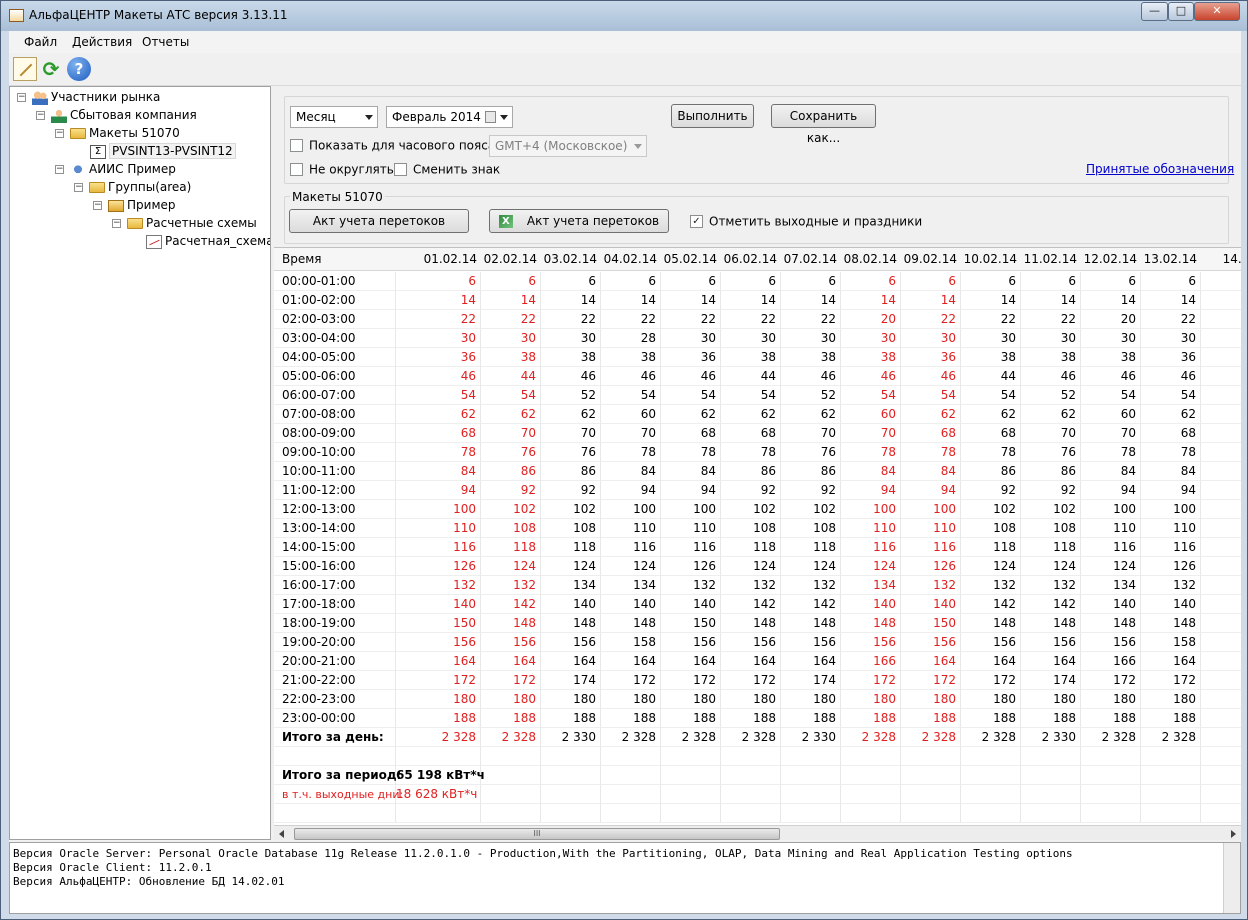 The width and height of the screenshot is (1248, 920). I want to click on value-cell: 180, so click(751, 699).